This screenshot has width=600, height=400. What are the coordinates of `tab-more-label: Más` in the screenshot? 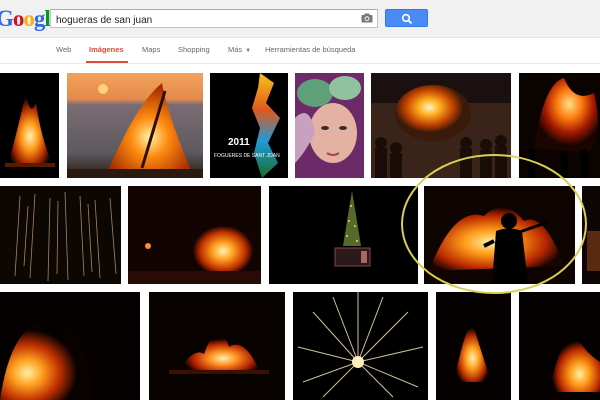 It's located at (235, 49).